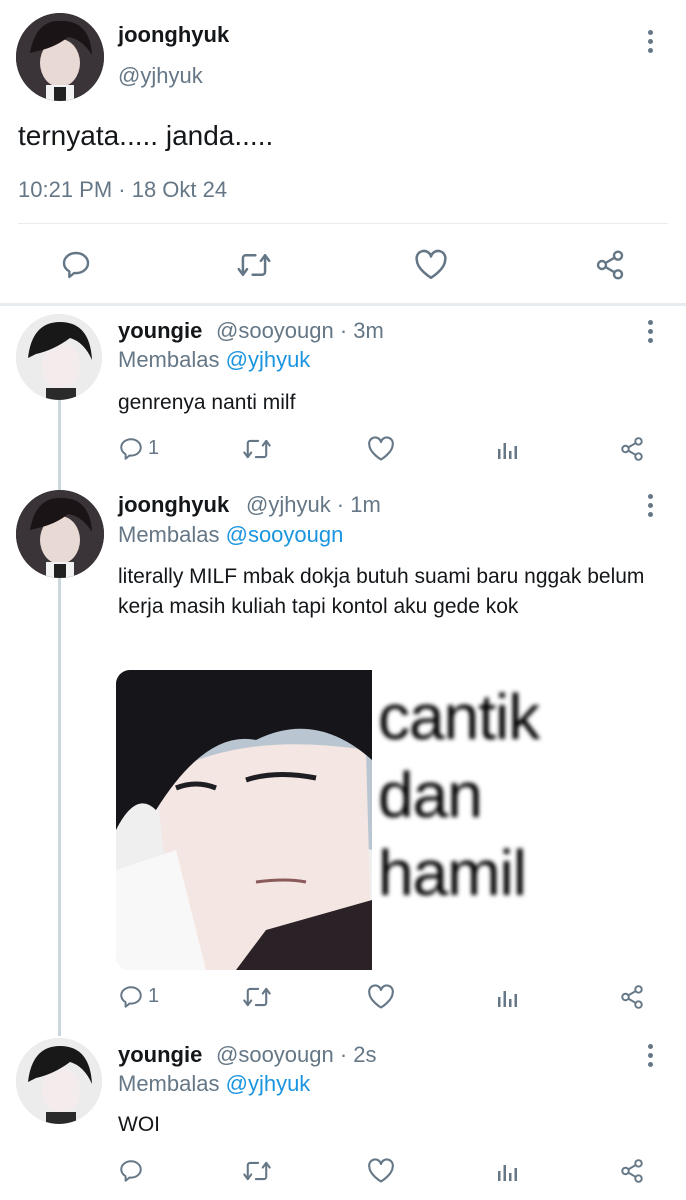  I want to click on tweet-text: genrenya nanti milf, so click(207, 402).